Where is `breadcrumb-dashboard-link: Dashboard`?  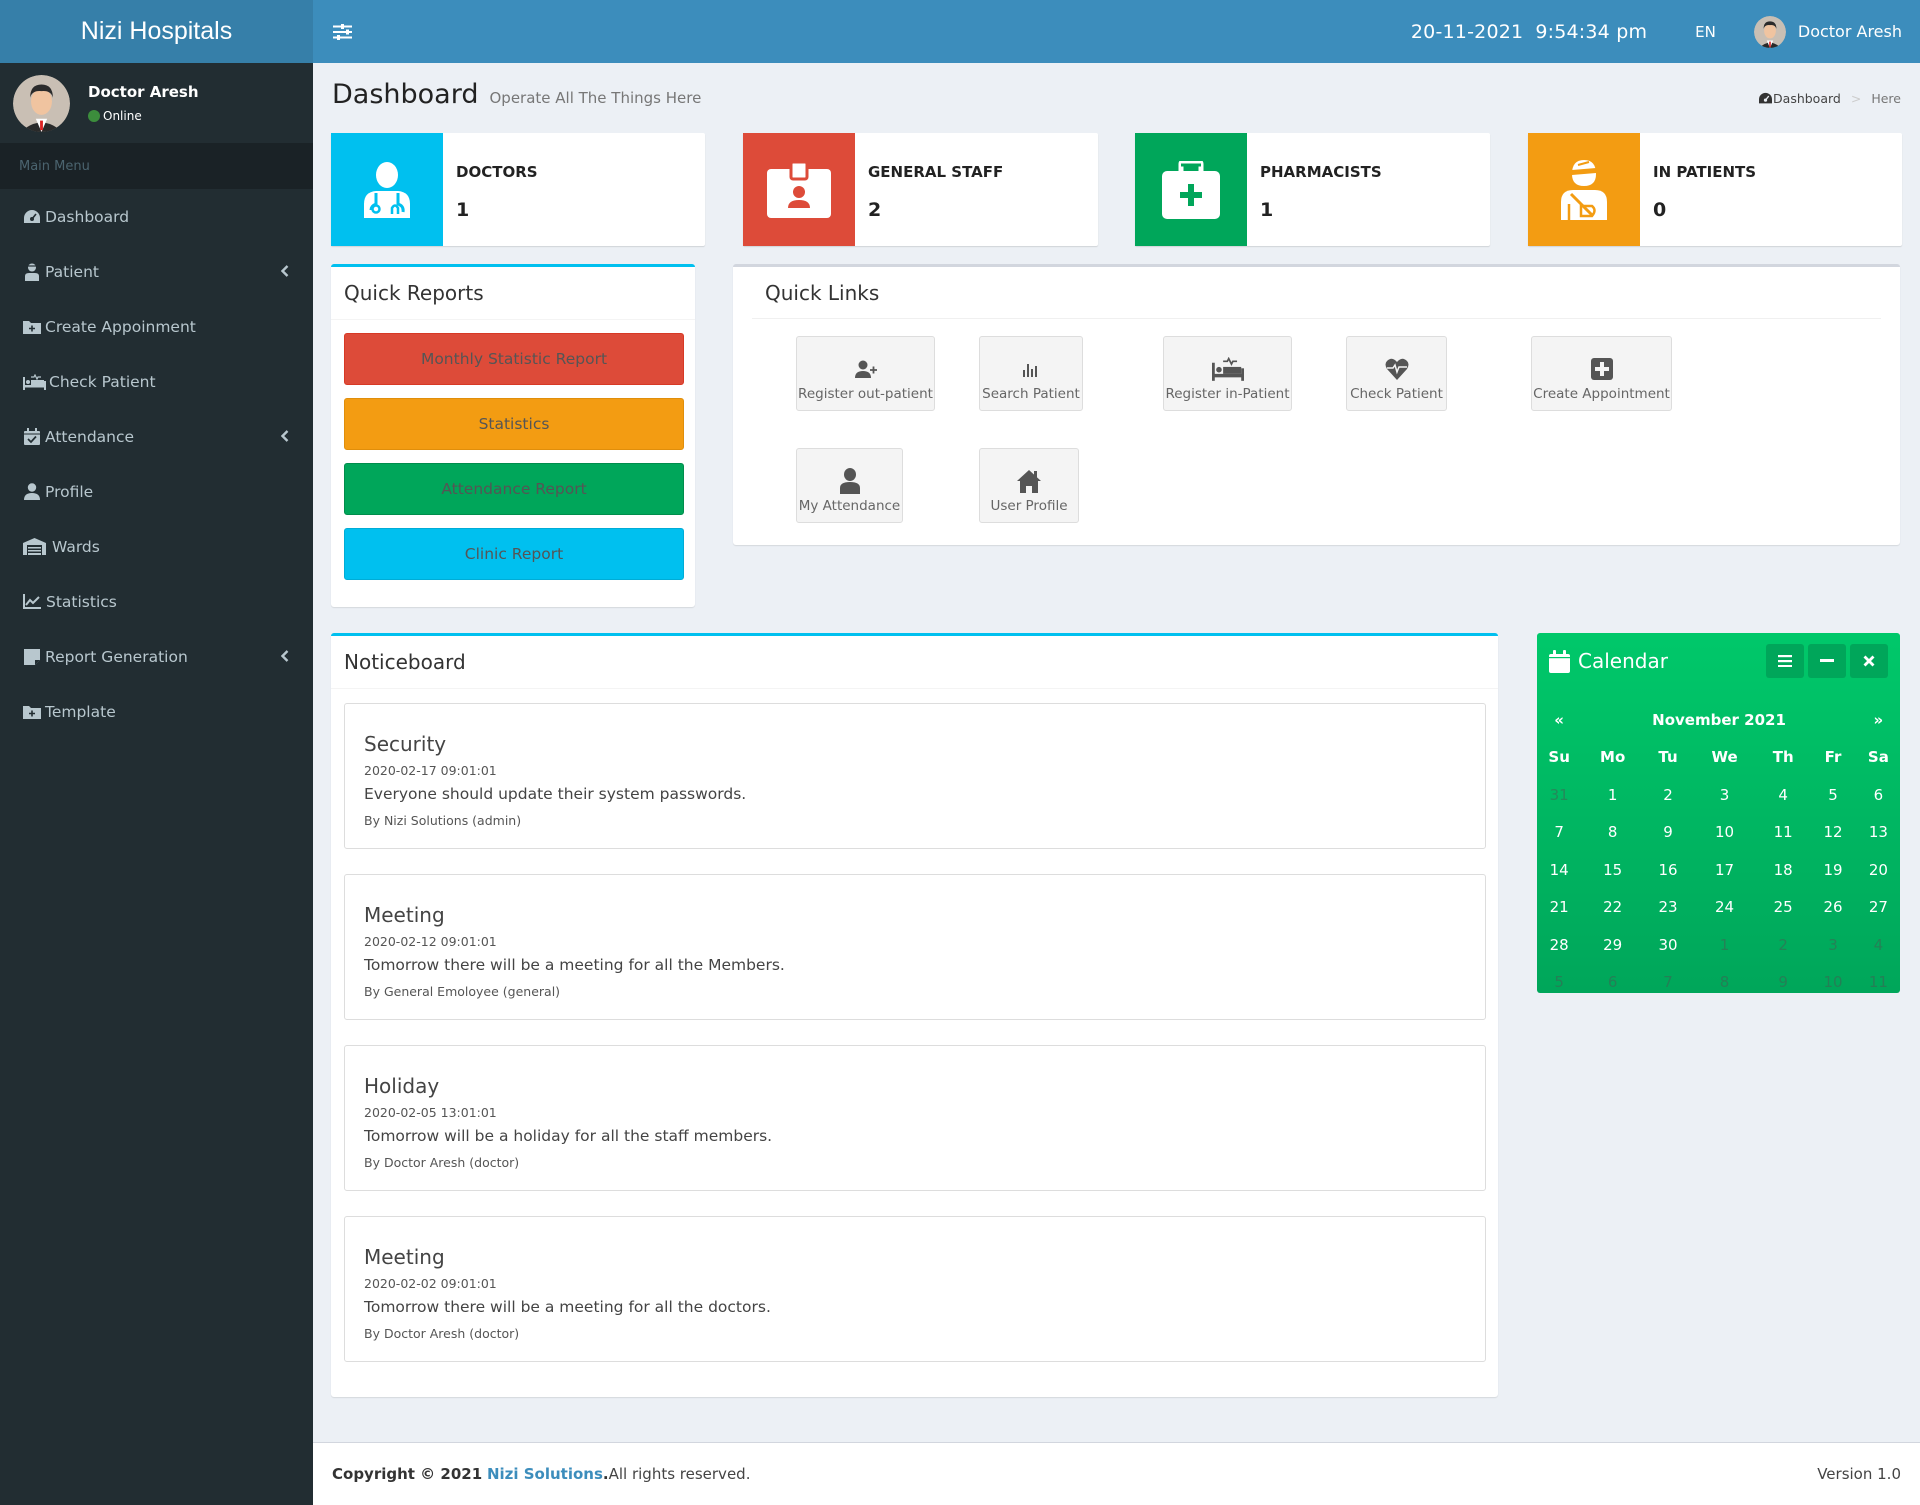 breadcrumb-dashboard-link: Dashboard is located at coordinates (1807, 98).